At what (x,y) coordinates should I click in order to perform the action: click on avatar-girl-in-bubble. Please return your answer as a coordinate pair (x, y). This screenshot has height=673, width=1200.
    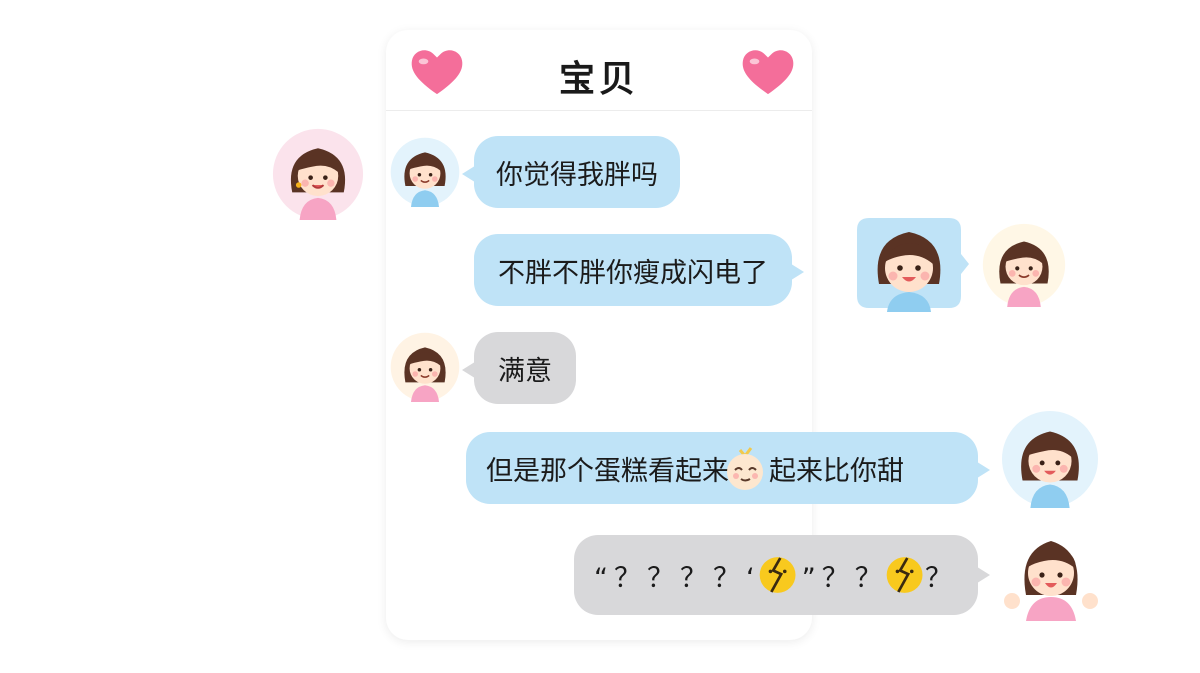
    Looking at the image, I should click on (909, 263).